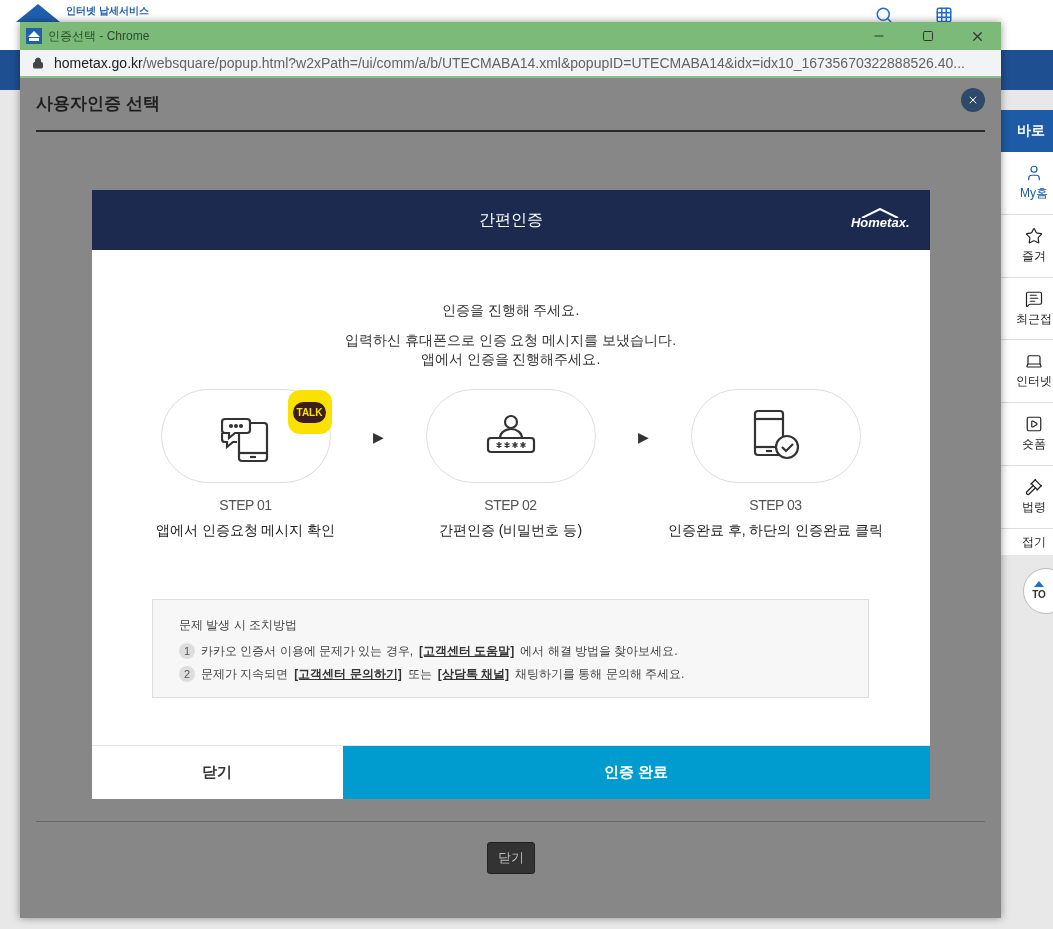  I want to click on help-text: 문제가 지속되면, so click(245, 674).